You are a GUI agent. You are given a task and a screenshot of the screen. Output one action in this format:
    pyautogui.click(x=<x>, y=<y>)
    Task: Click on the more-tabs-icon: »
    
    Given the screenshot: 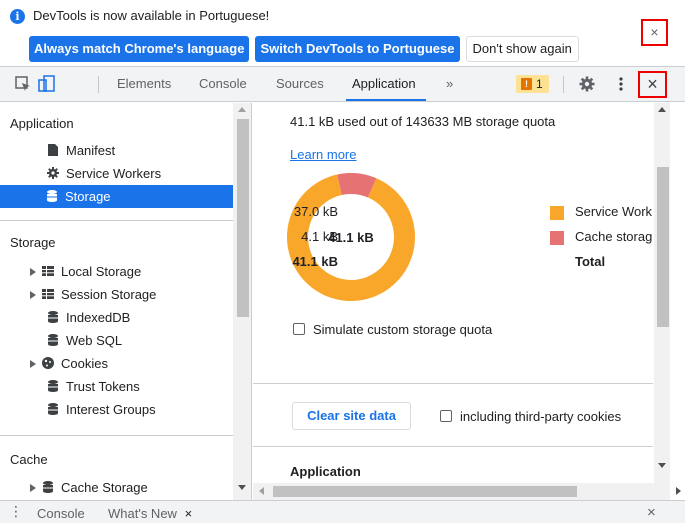 What is the action you would take?
    pyautogui.click(x=449, y=84)
    